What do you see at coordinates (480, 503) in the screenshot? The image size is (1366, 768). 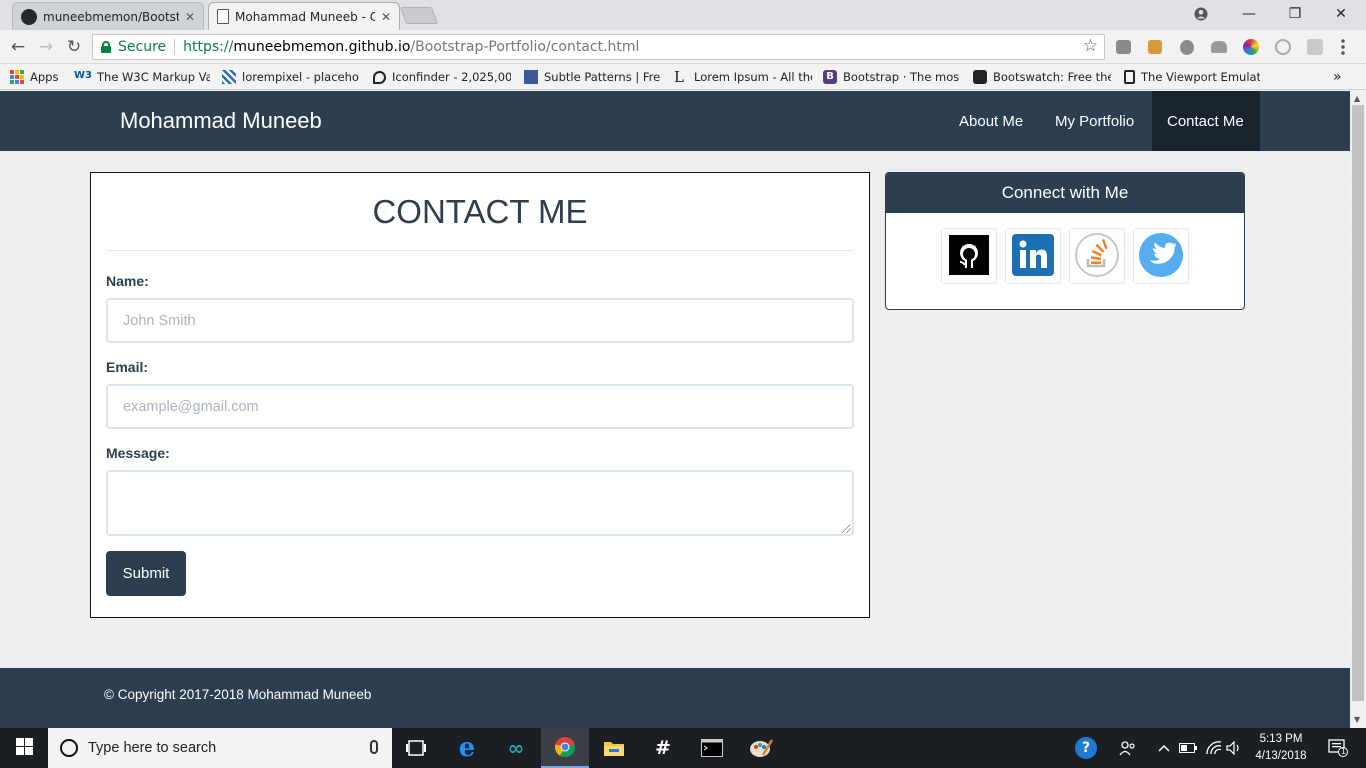 I see `message-textarea` at bounding box center [480, 503].